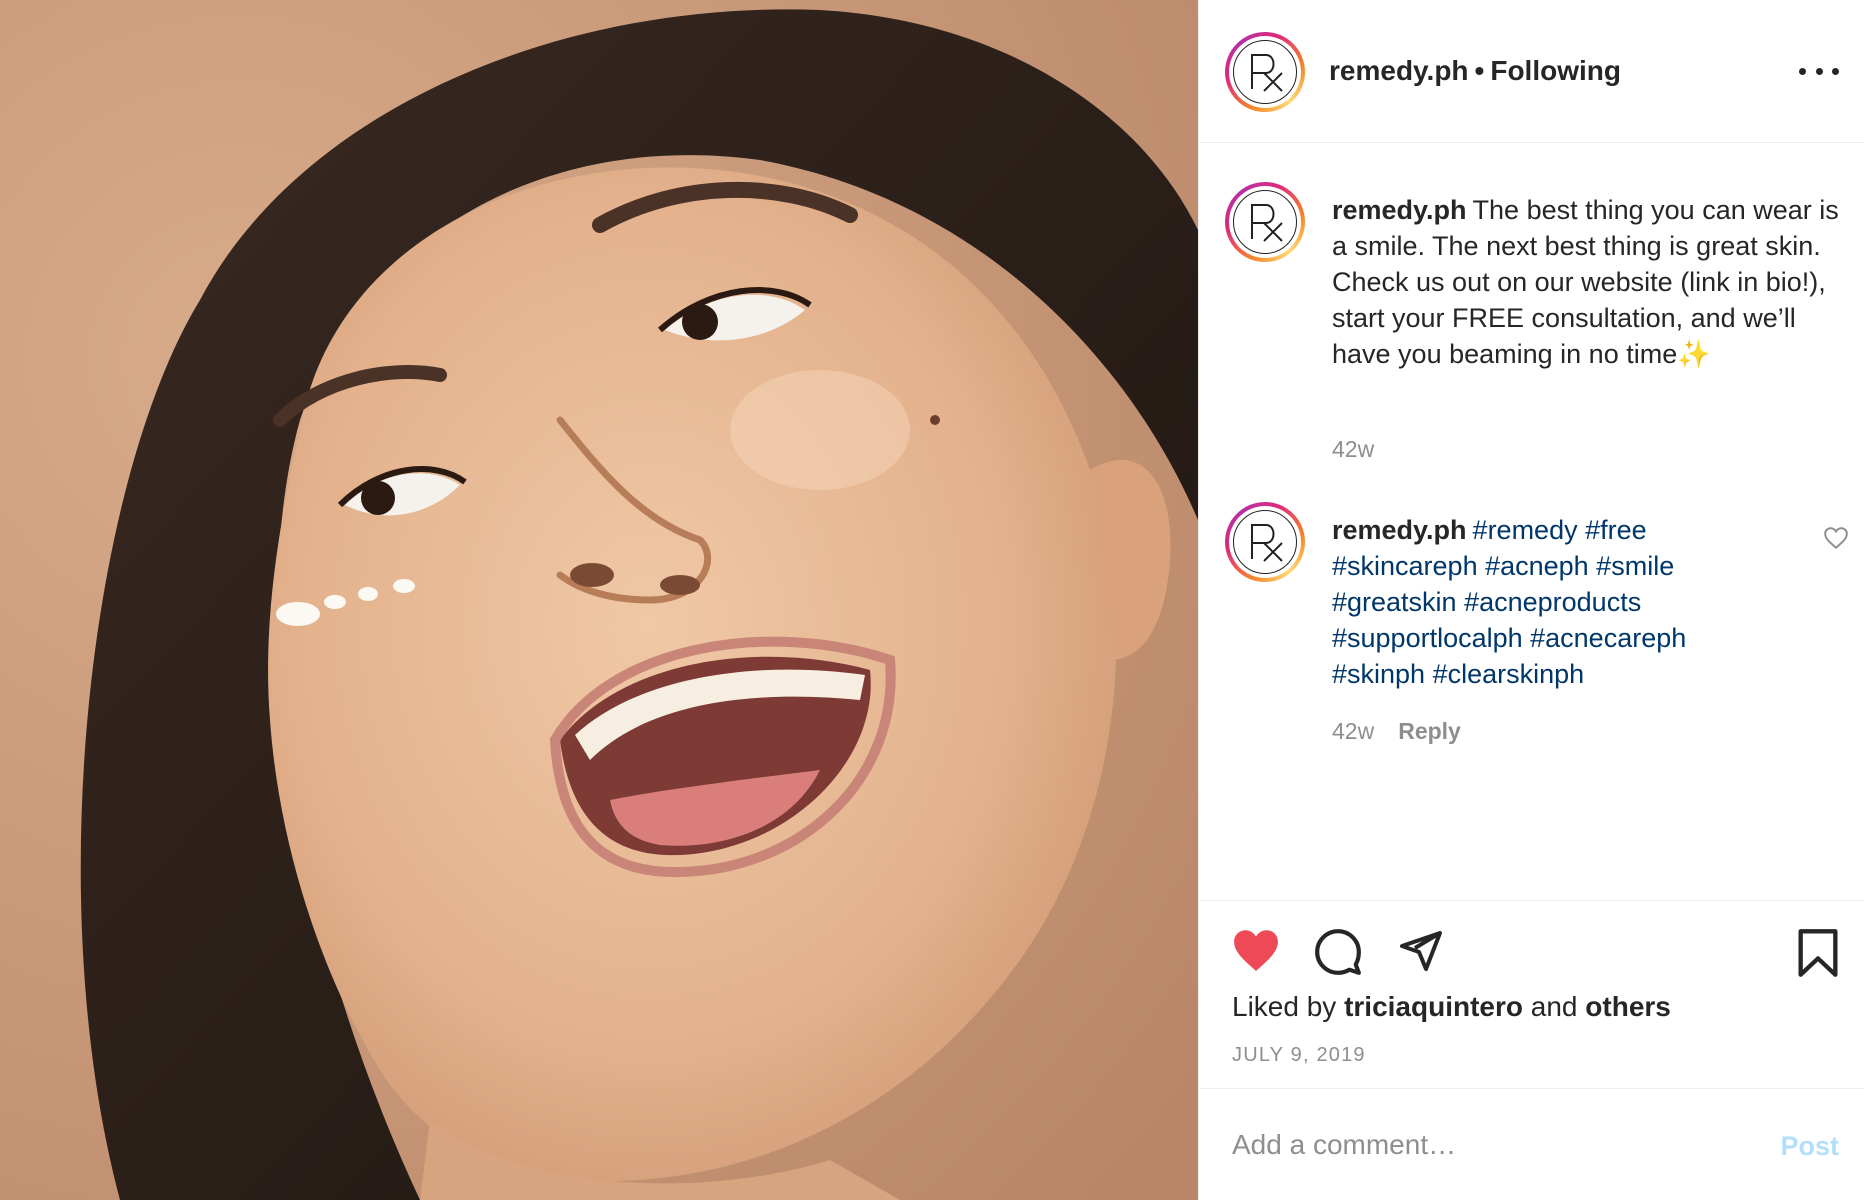  What do you see at coordinates (1399, 210) in the screenshot?
I see `caption-username: remedy.ph` at bounding box center [1399, 210].